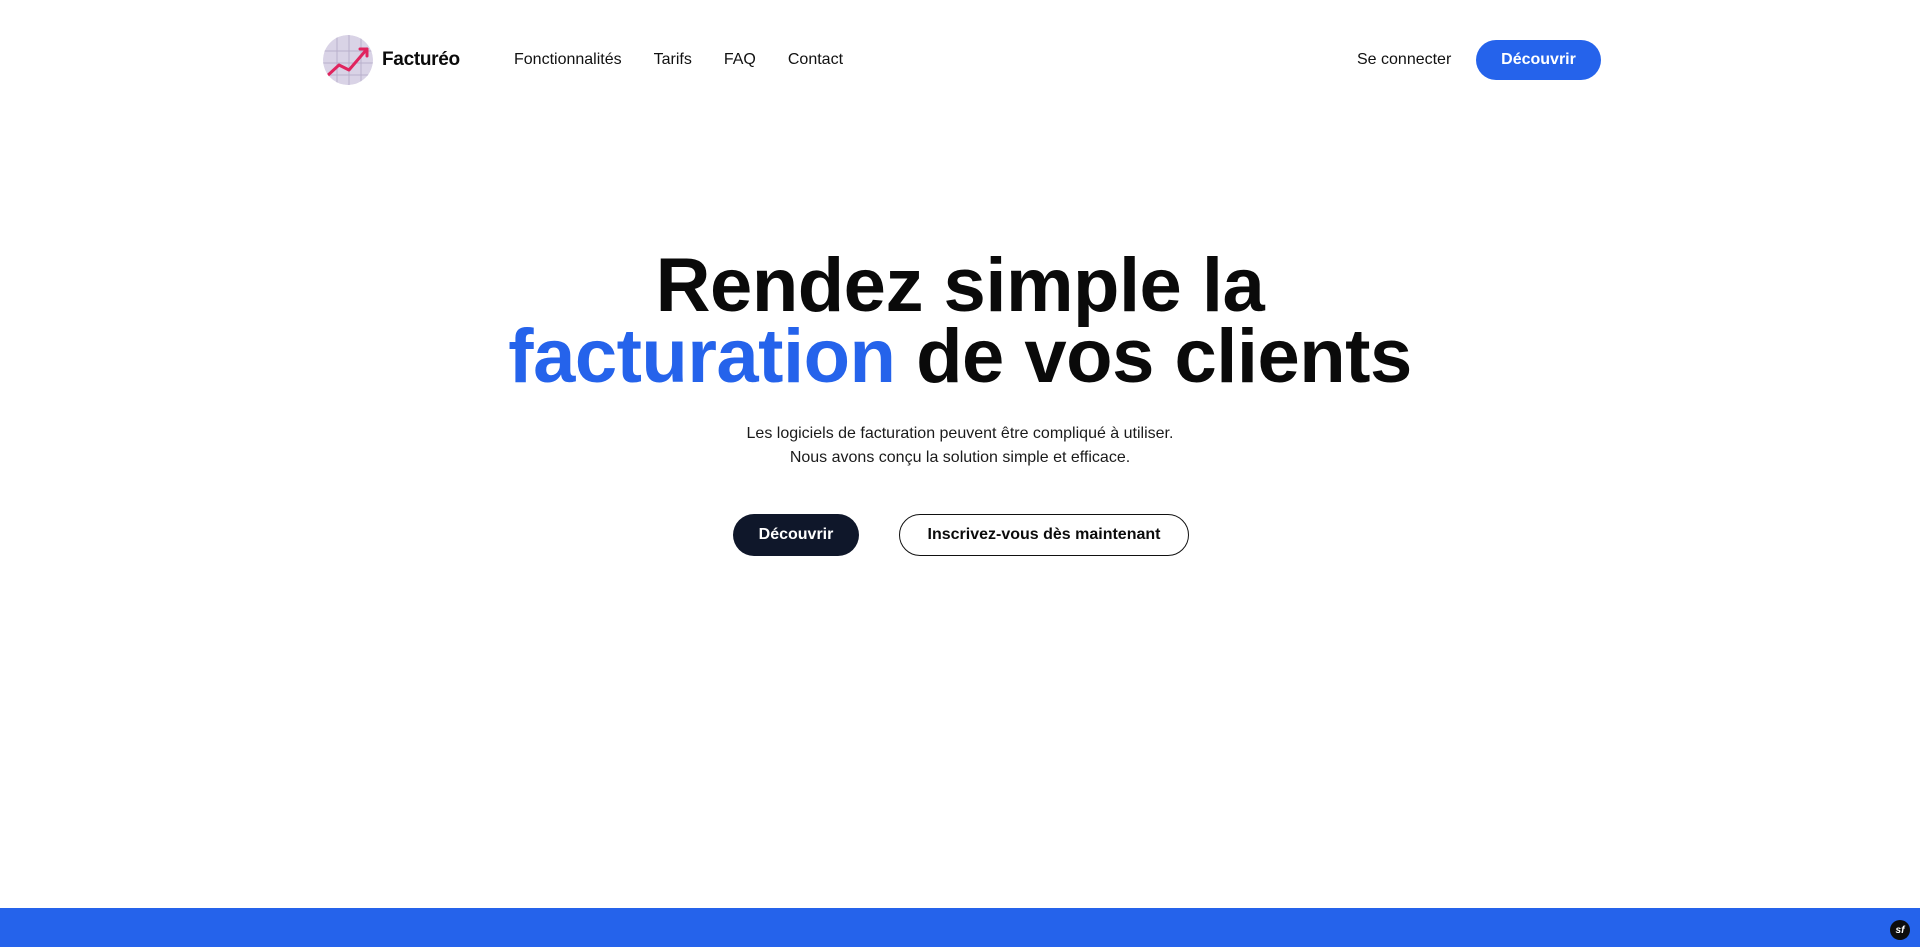 The height and width of the screenshot is (947, 1920). What do you see at coordinates (702, 356) in the screenshot?
I see `hero-title-accent: facturation` at bounding box center [702, 356].